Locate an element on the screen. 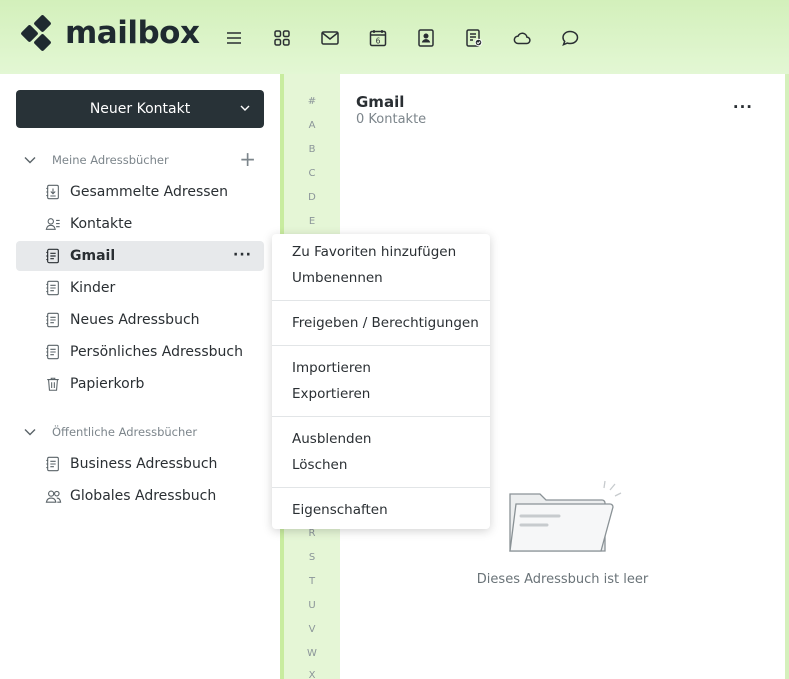 This screenshot has width=789, height=679. calendar-day: 6 is located at coordinates (378, 40).